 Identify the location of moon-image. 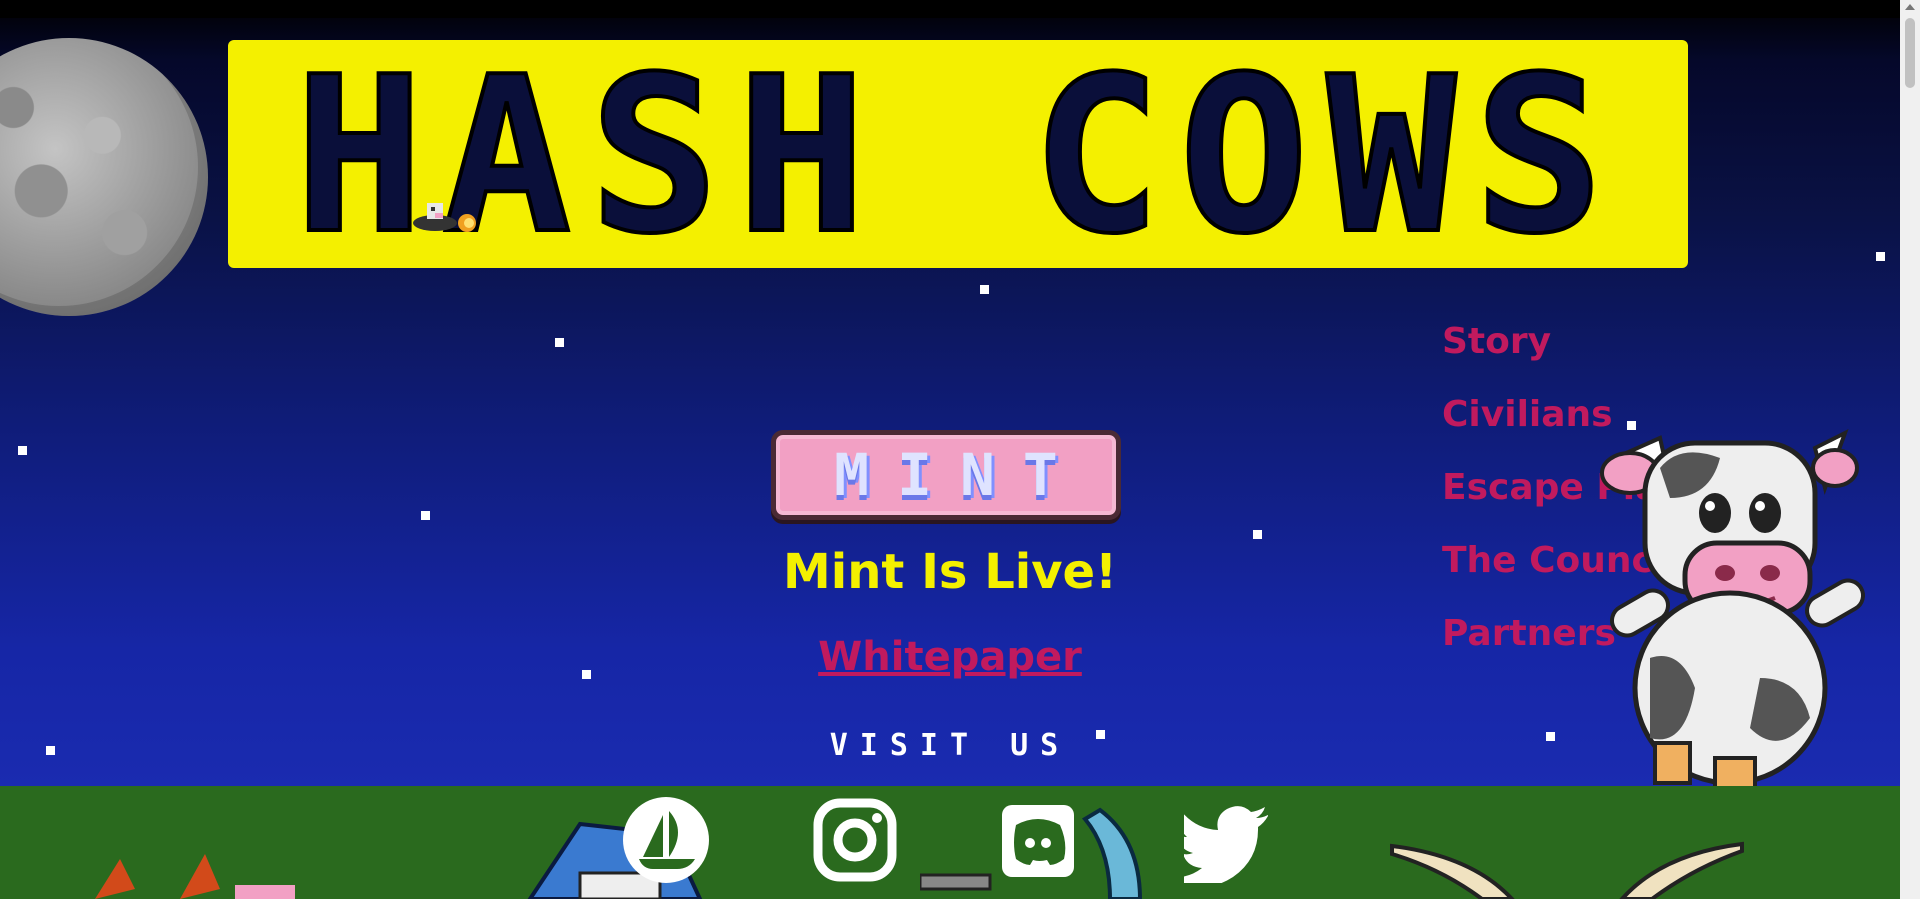
(104, 177).